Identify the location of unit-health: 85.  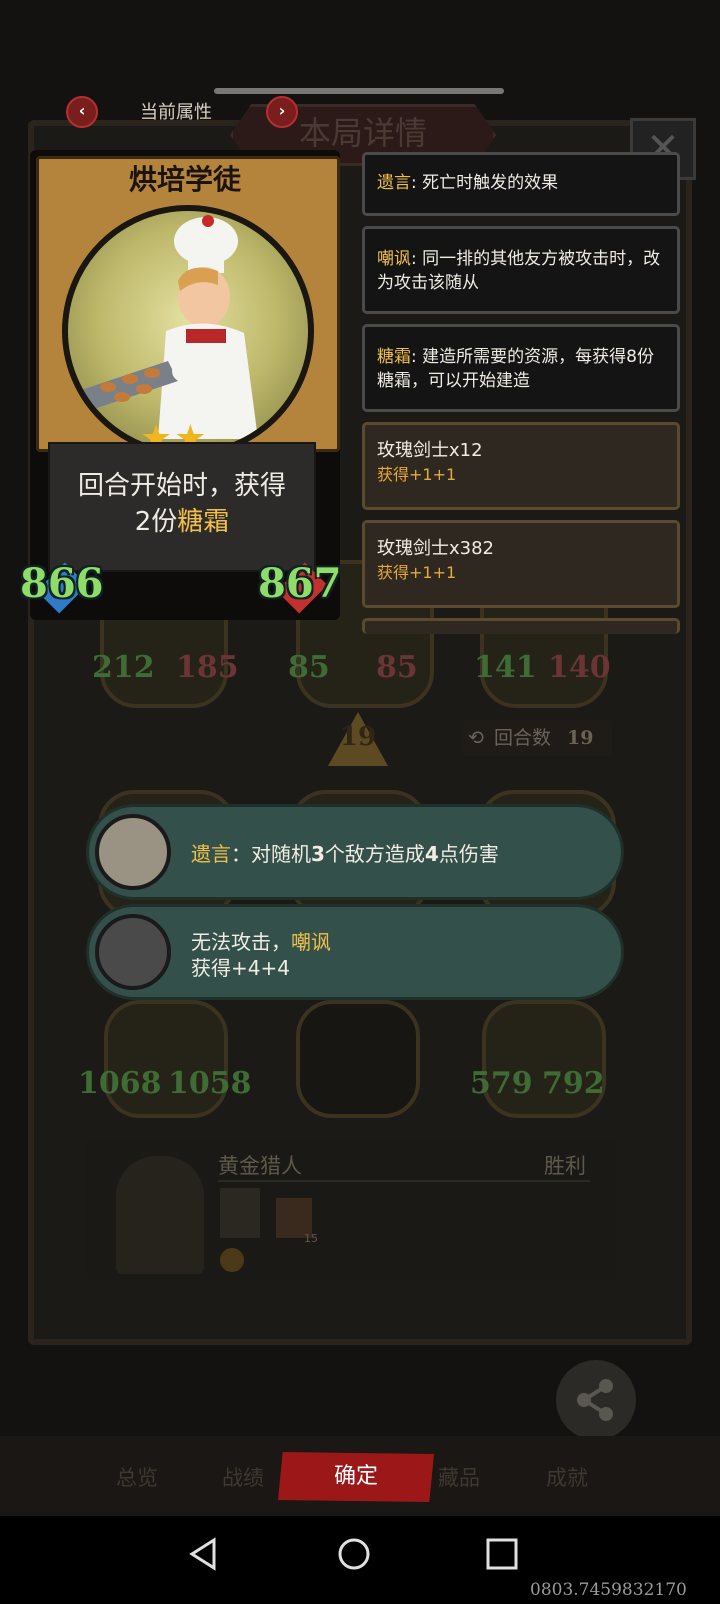
(397, 667).